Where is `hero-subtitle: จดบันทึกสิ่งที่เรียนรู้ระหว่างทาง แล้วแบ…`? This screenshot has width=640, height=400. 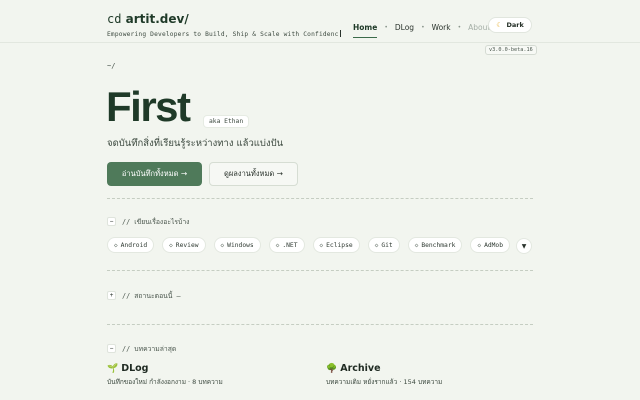
hero-subtitle: จดบันทึกสิ่งที่เรียนรู้ระหว่างทาง แล้วแบ… is located at coordinates (195, 143).